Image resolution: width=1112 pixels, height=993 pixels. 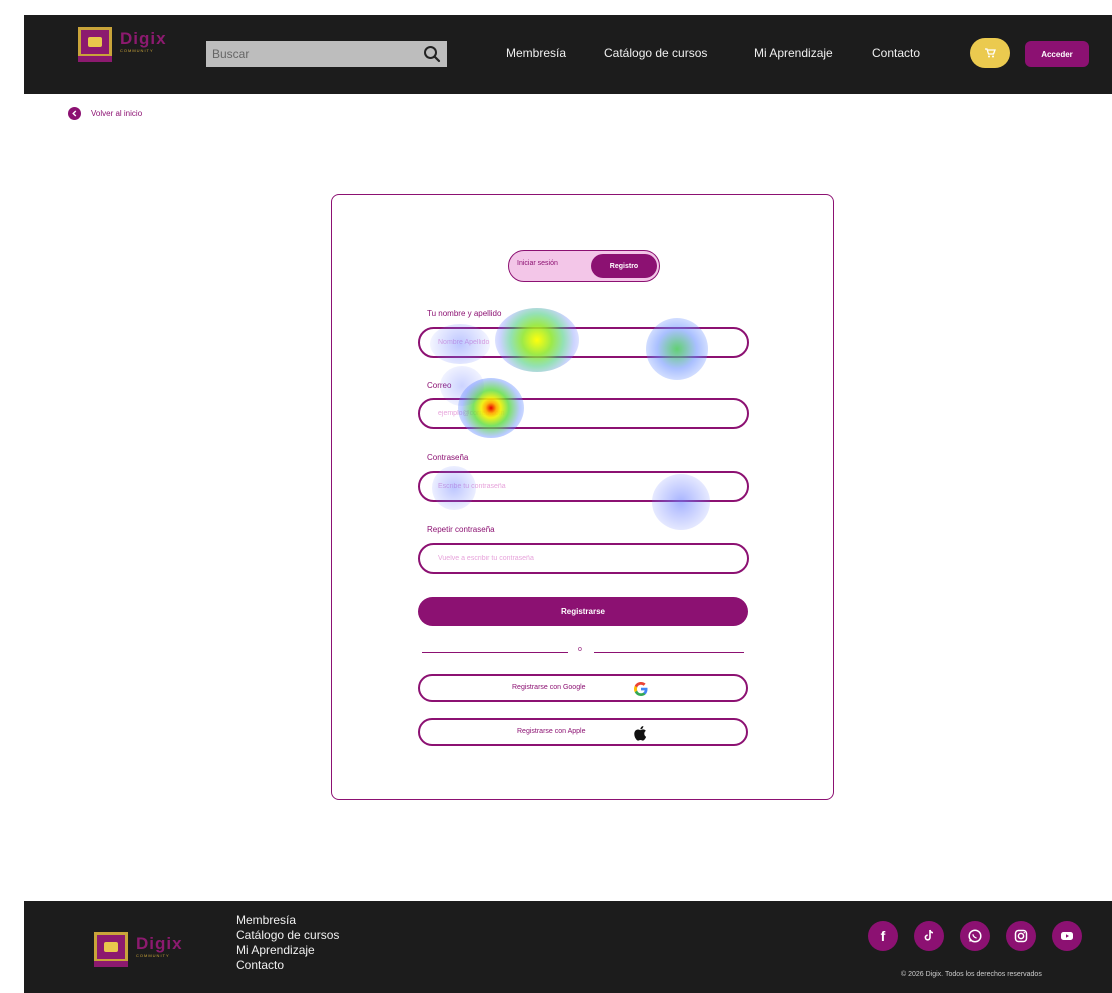 What do you see at coordinates (74, 113) in the screenshot?
I see `back-arrow-icon` at bounding box center [74, 113].